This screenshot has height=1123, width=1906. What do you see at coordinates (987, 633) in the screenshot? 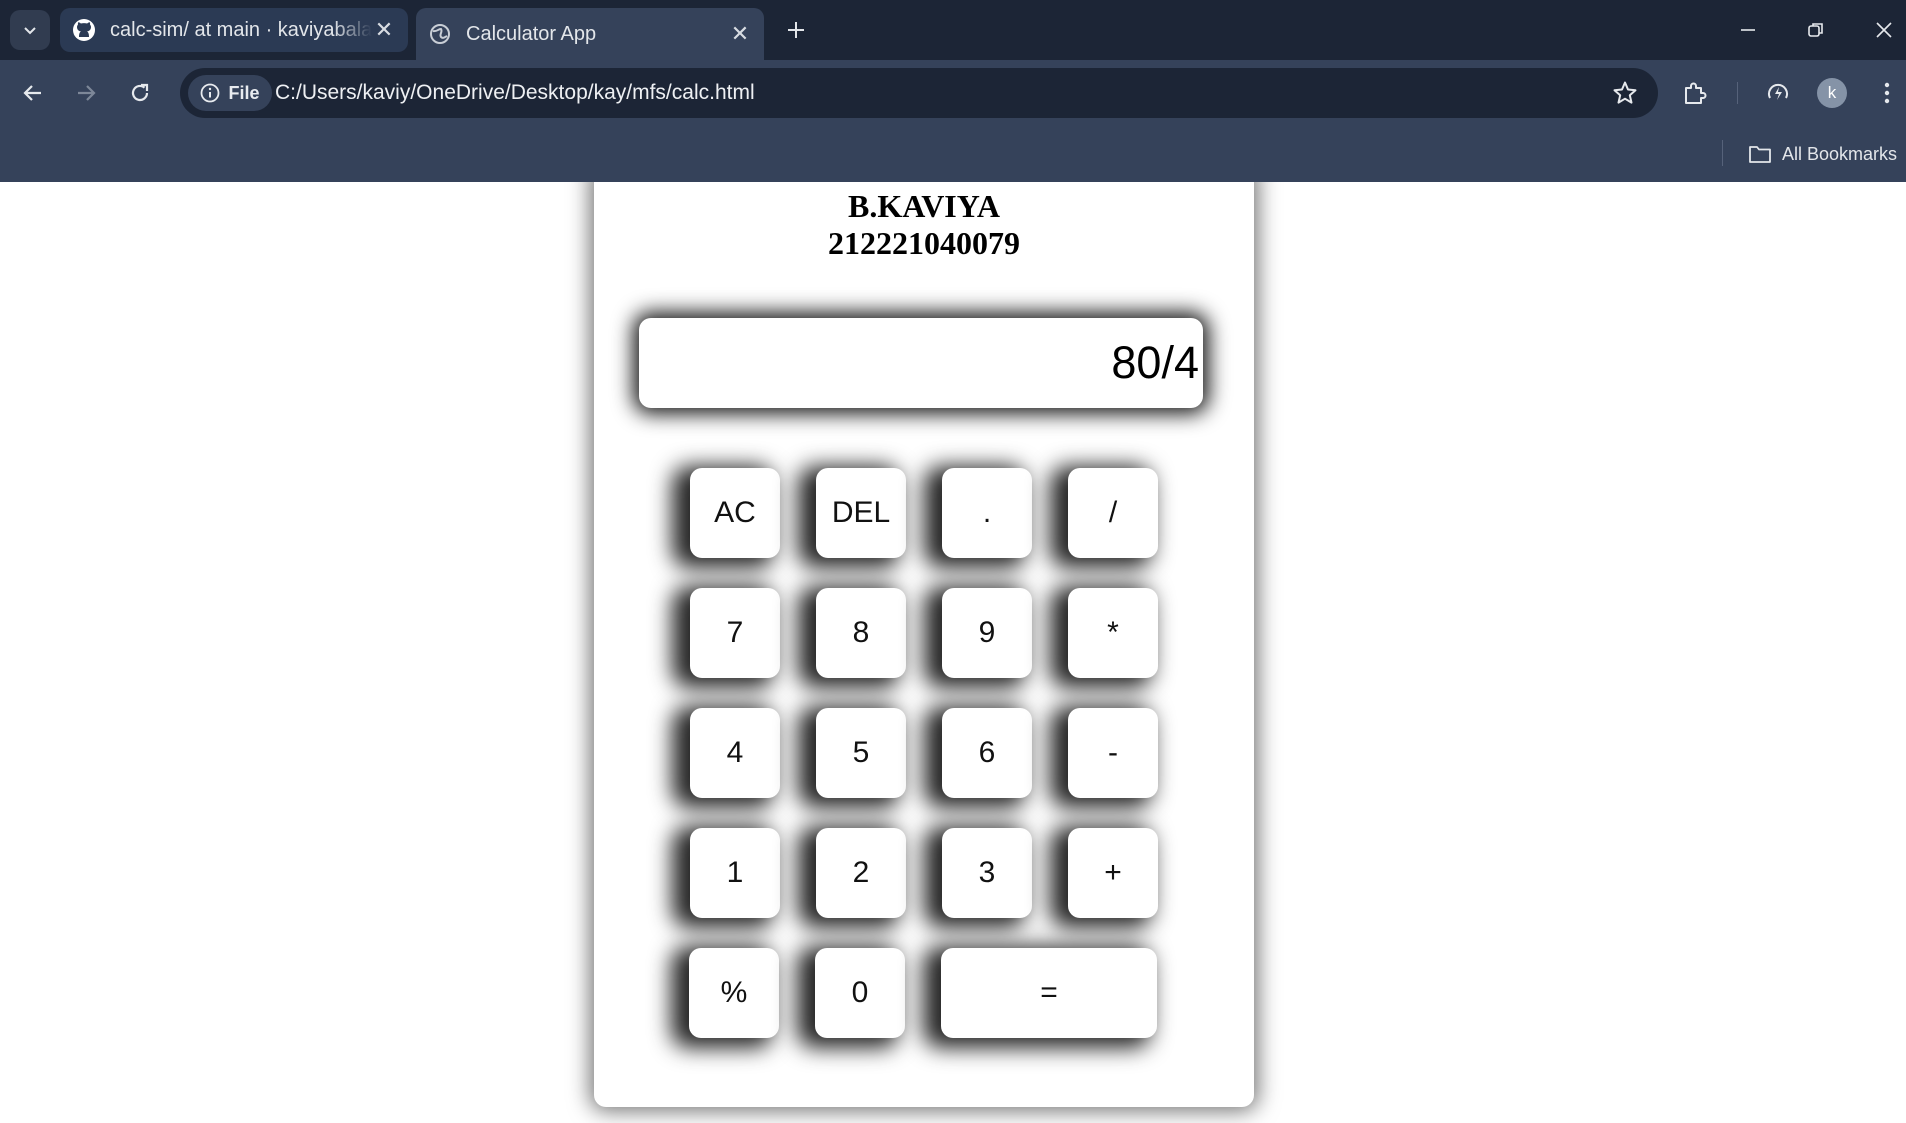
I see `key-9: 9` at bounding box center [987, 633].